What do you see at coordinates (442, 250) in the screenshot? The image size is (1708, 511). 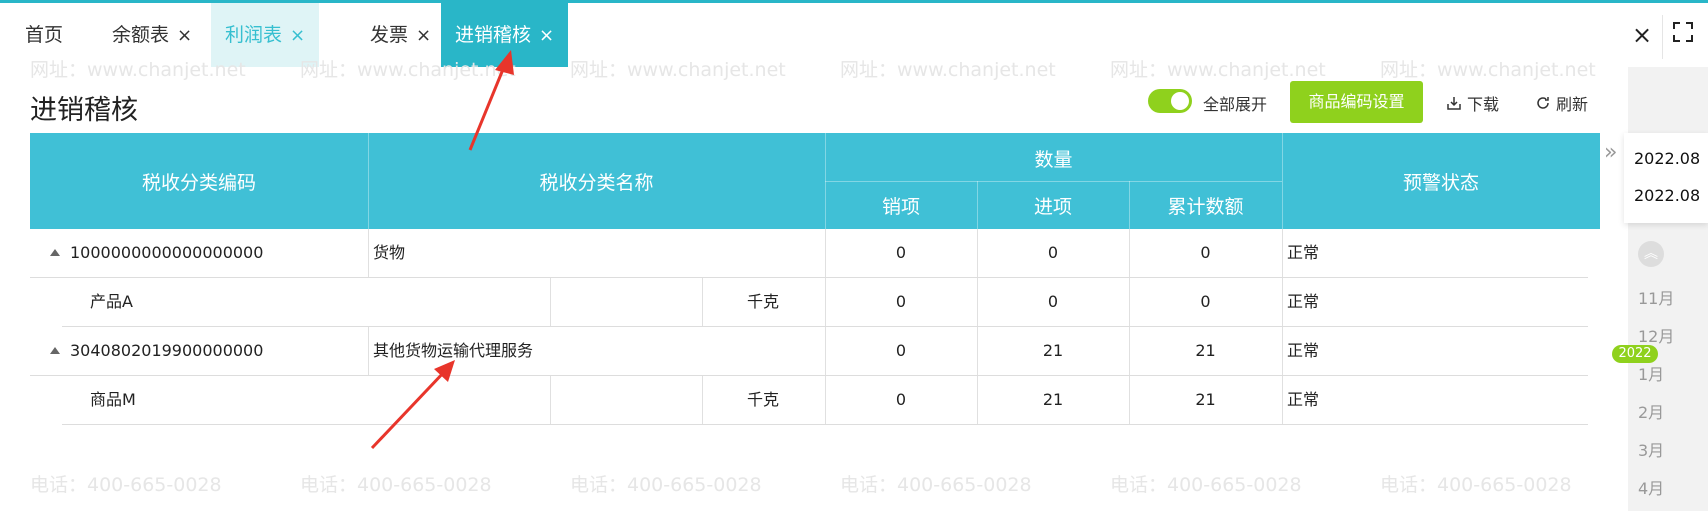 I see `annotation-arrows` at bounding box center [442, 250].